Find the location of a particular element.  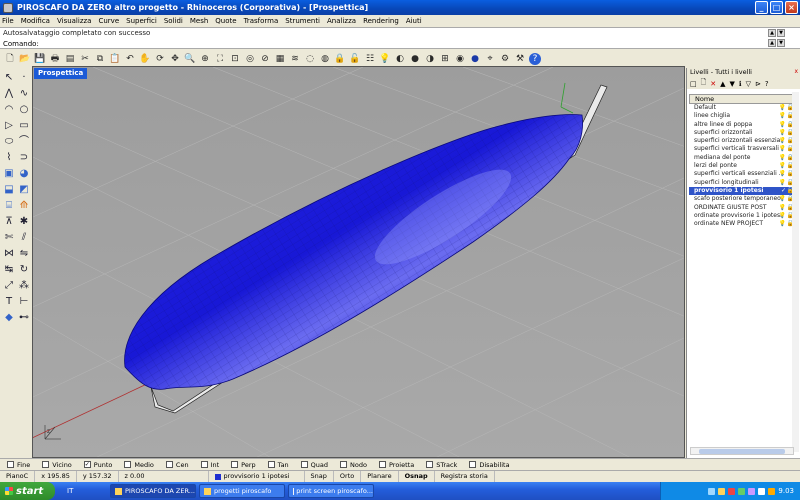

layer-row: mediana del ponte 💡 🔒 is located at coordinates (742, 158).